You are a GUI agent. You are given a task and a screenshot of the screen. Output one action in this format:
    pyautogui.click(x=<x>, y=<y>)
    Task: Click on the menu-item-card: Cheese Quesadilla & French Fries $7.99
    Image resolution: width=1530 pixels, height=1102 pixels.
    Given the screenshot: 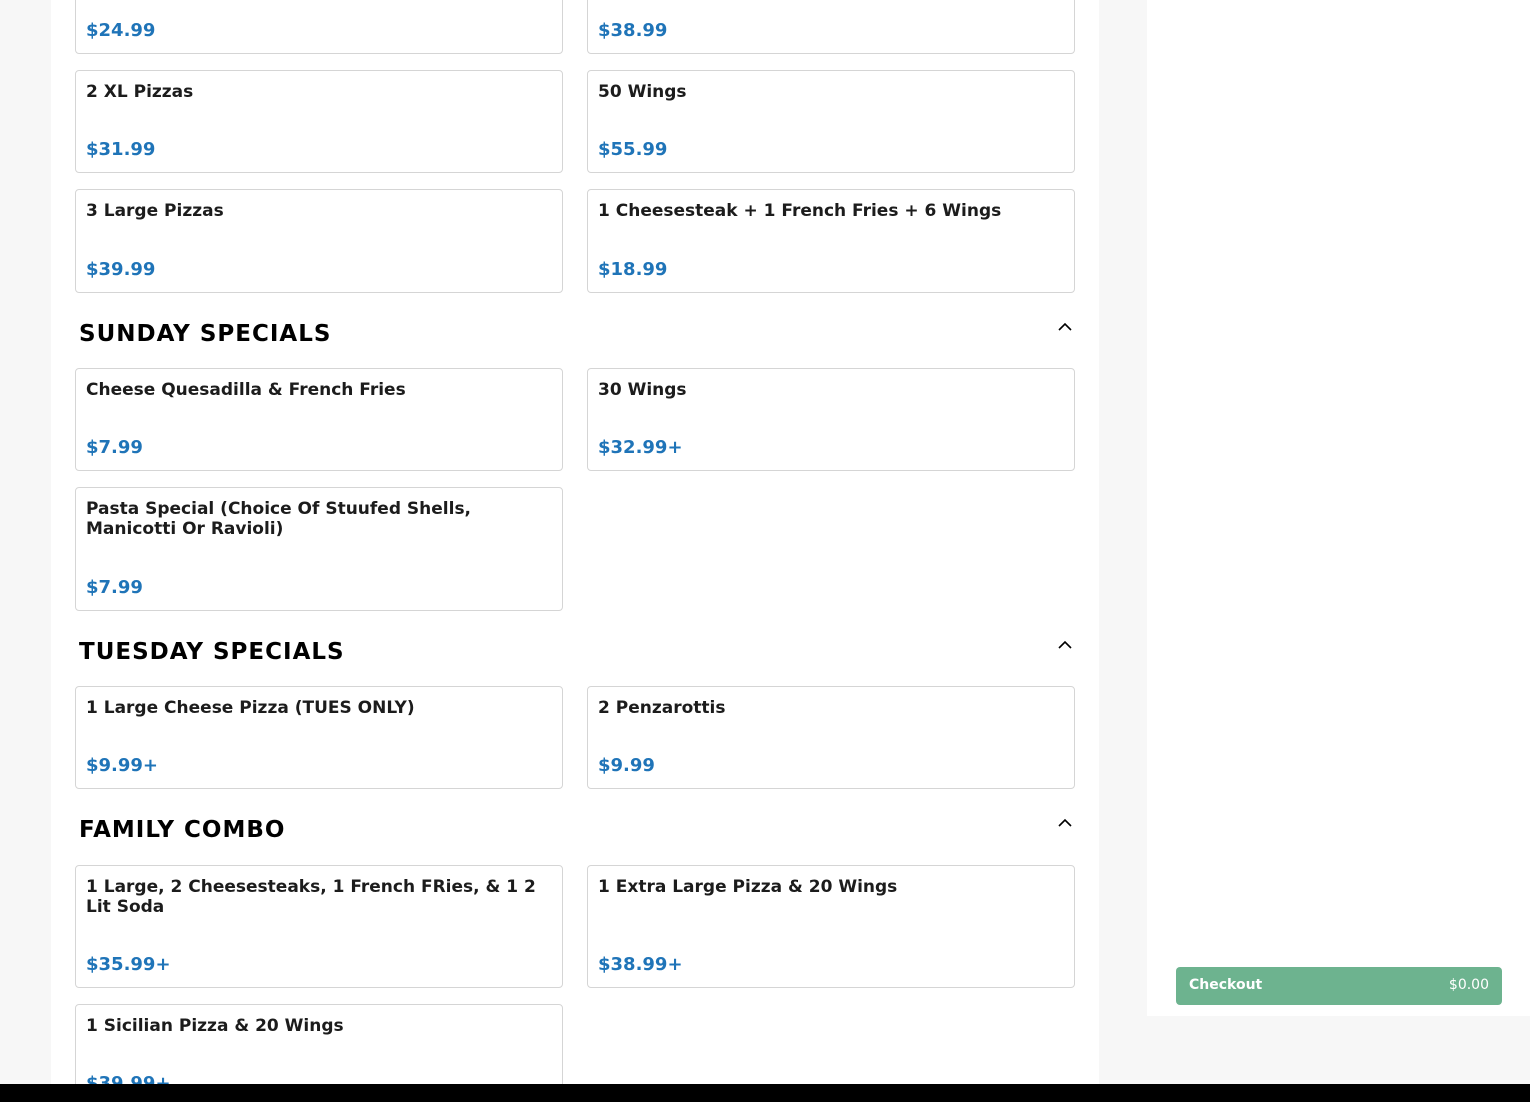 What is the action you would take?
    pyautogui.click(x=319, y=419)
    